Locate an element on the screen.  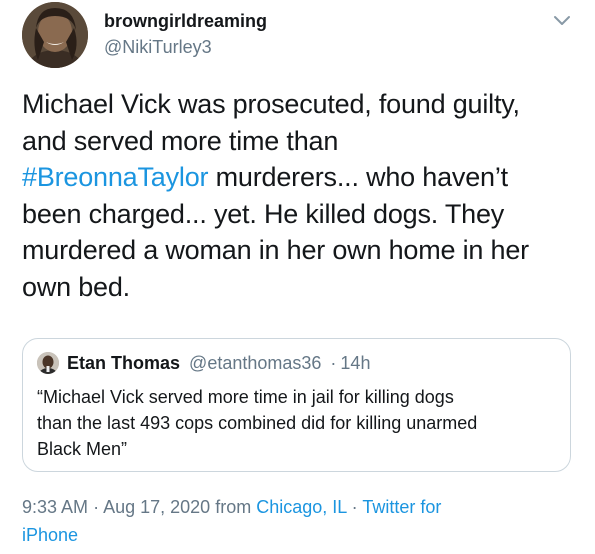
author-handle: @NikiTurley3 is located at coordinates (185, 47).